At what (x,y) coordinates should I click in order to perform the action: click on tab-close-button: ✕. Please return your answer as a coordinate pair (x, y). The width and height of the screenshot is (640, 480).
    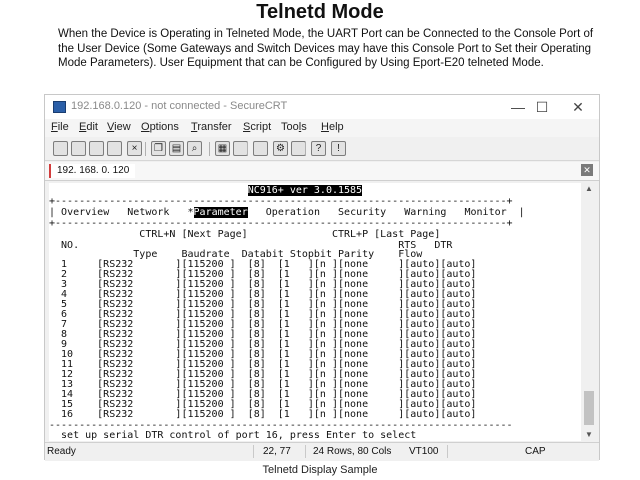
    Looking at the image, I should click on (587, 170).